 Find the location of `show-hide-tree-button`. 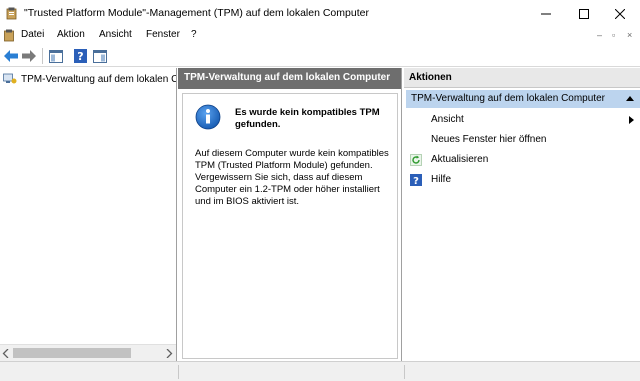

show-hide-tree-button is located at coordinates (56, 56).